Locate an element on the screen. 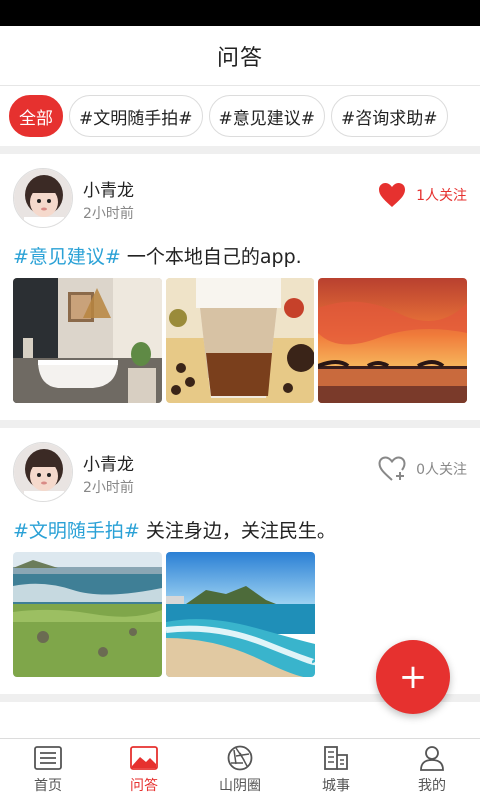 The width and height of the screenshot is (480, 800). photo-bathroom is located at coordinates (87, 340).